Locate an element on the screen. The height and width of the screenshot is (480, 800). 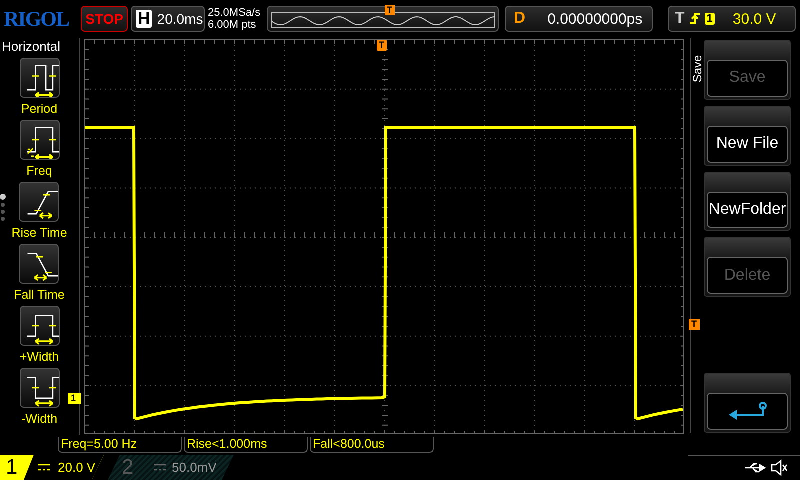
sample-rate: 25.0MSa/s is located at coordinates (235, 13).